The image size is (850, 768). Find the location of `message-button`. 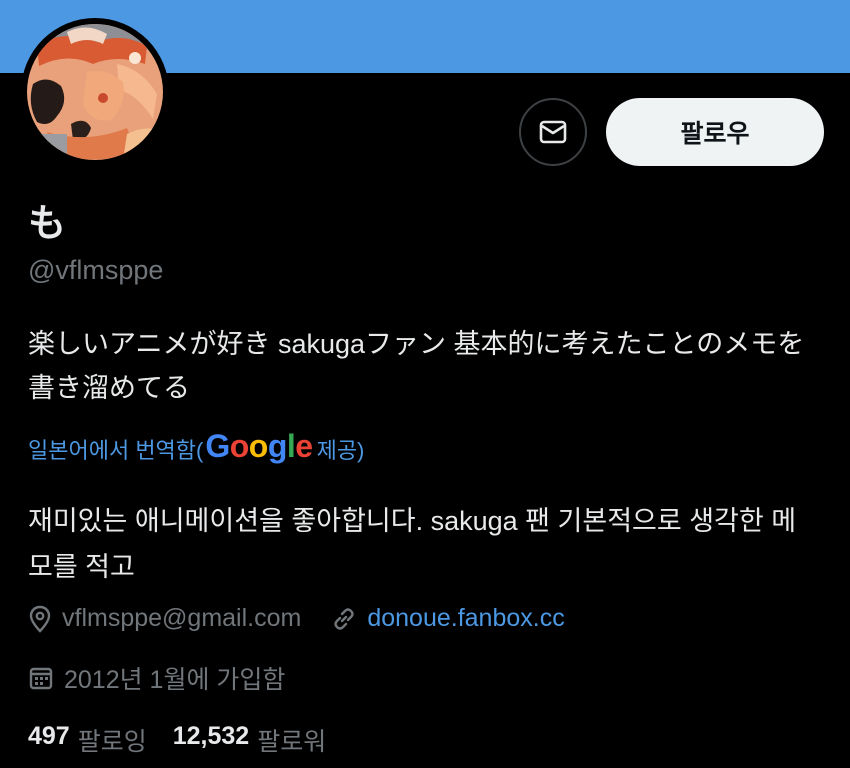

message-button is located at coordinates (553, 132).